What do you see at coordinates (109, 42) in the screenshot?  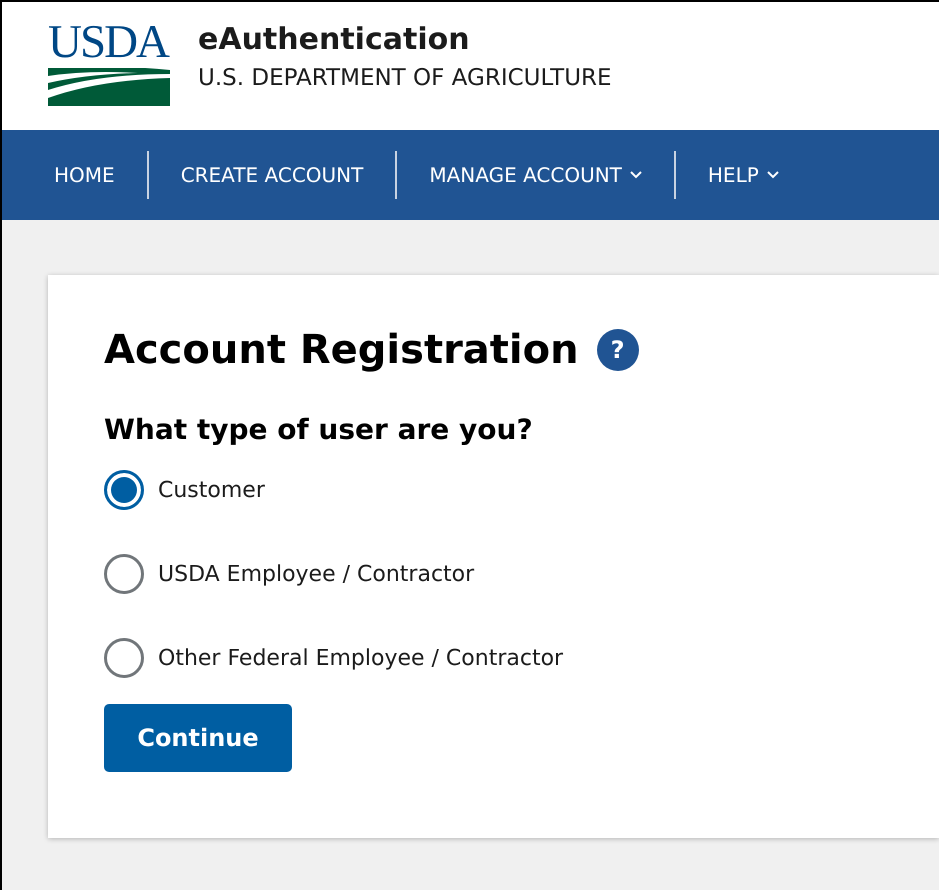 I see `logo-text: USDA` at bounding box center [109, 42].